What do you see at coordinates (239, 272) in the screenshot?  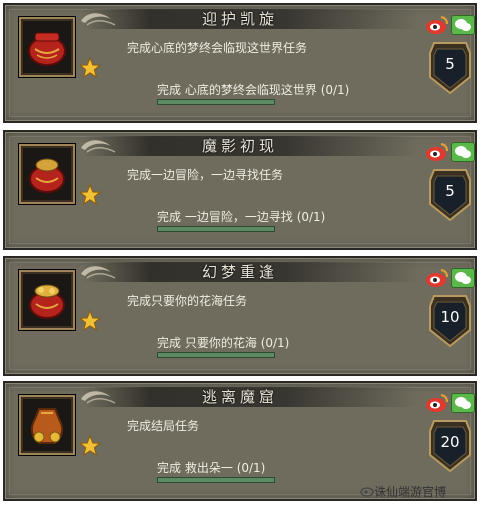 I see `quest-title: 幻梦重逢` at bounding box center [239, 272].